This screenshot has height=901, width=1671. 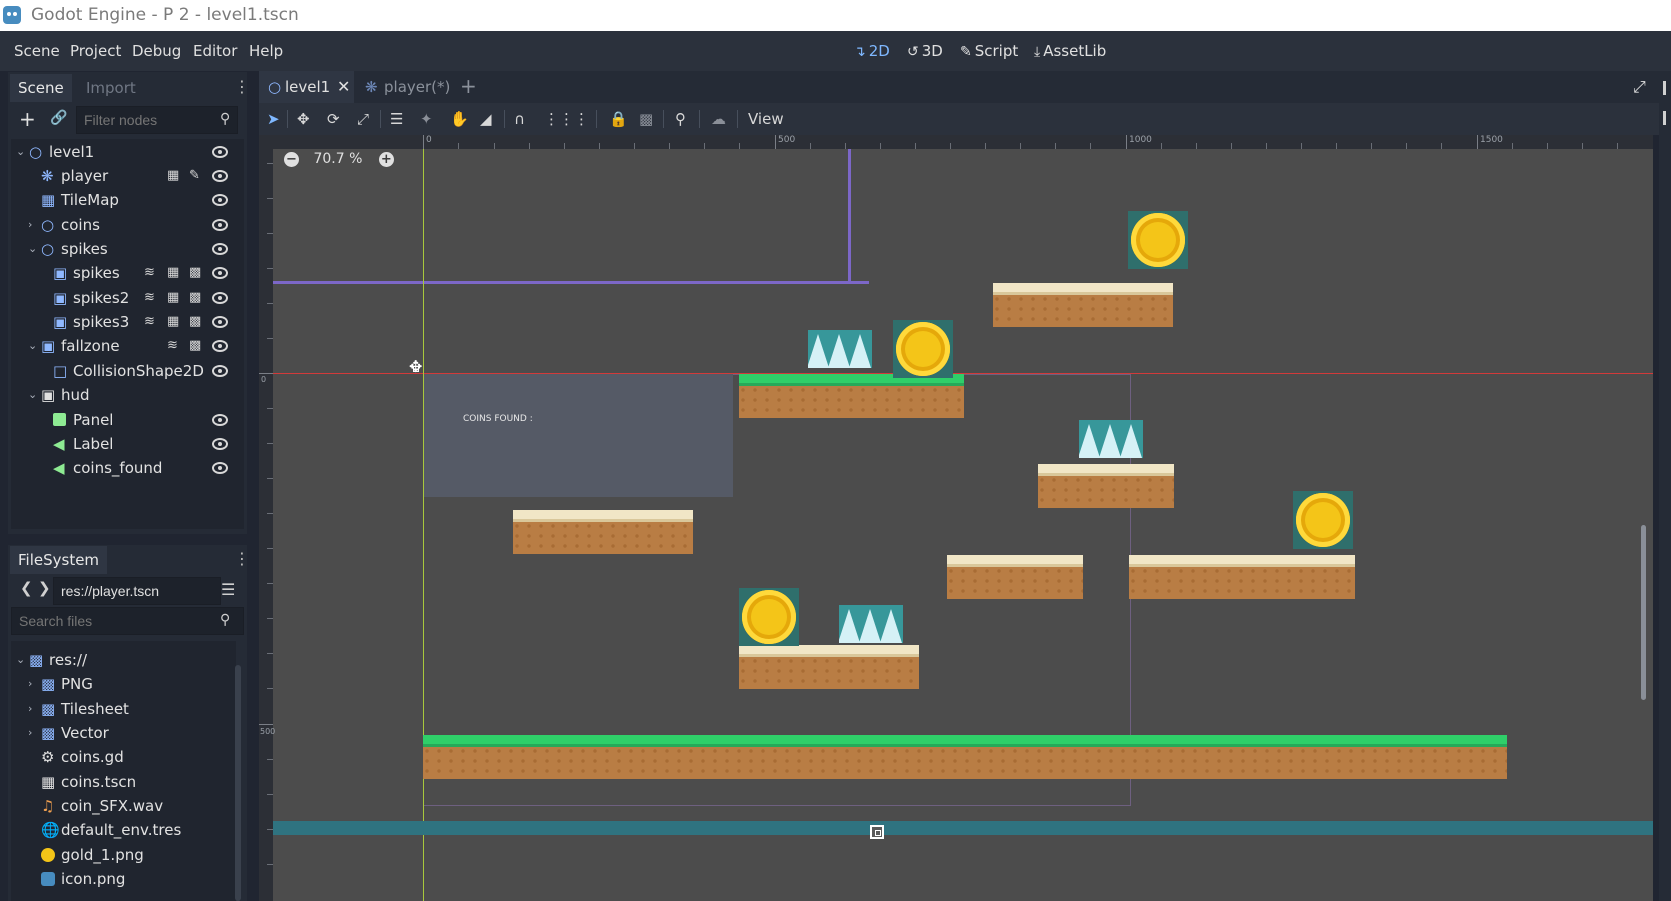 What do you see at coordinates (306, 87) in the screenshot?
I see `scene-tab-level1: ○ level1 ✕` at bounding box center [306, 87].